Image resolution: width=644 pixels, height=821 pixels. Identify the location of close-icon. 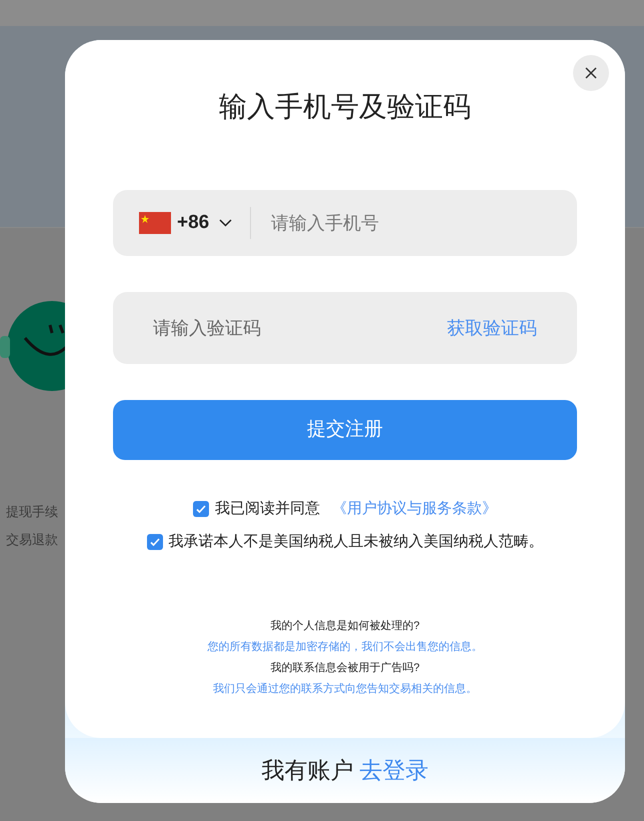
(591, 73).